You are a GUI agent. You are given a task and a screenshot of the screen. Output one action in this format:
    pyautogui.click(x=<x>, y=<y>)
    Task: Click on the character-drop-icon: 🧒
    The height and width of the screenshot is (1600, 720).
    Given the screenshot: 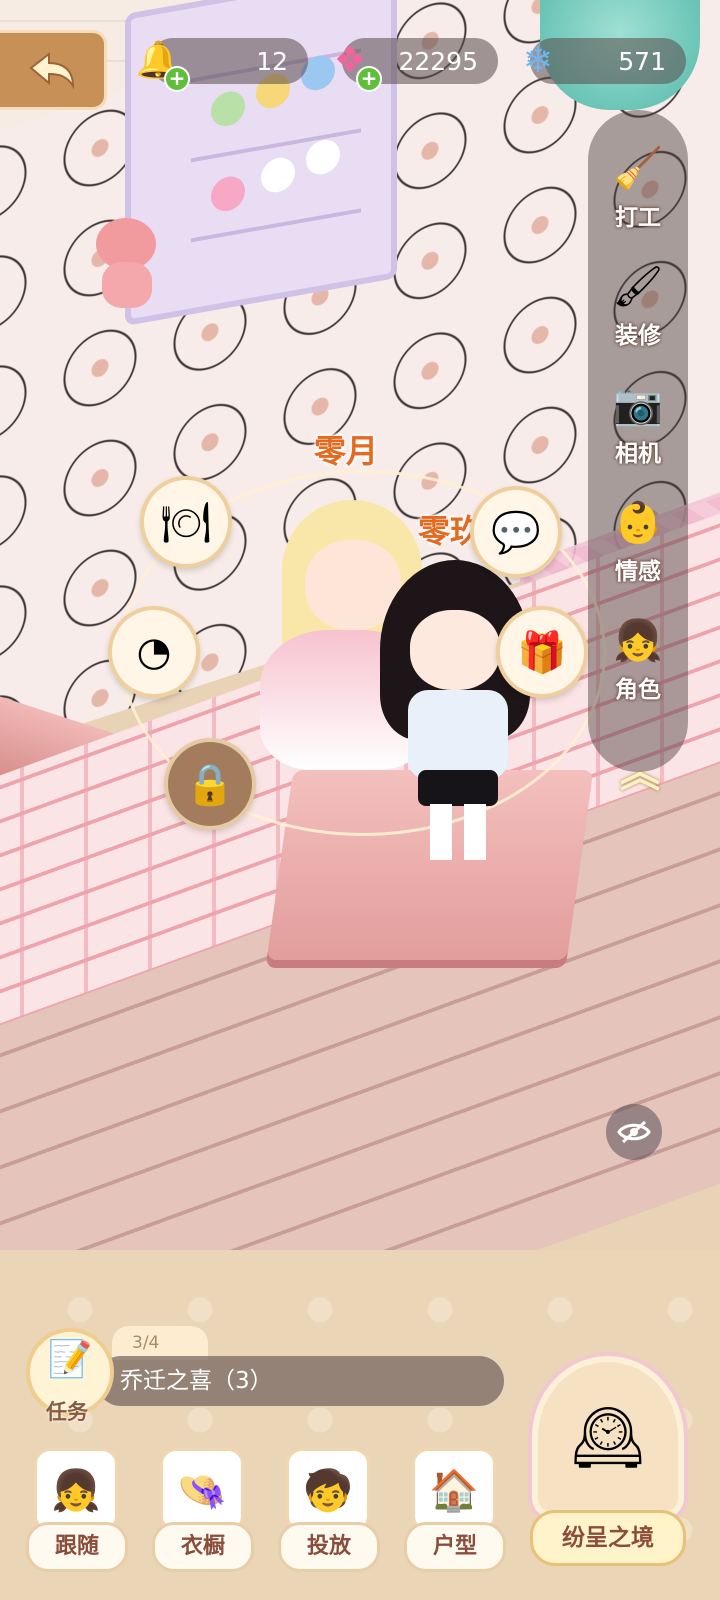 What is the action you would take?
    pyautogui.click(x=328, y=1490)
    